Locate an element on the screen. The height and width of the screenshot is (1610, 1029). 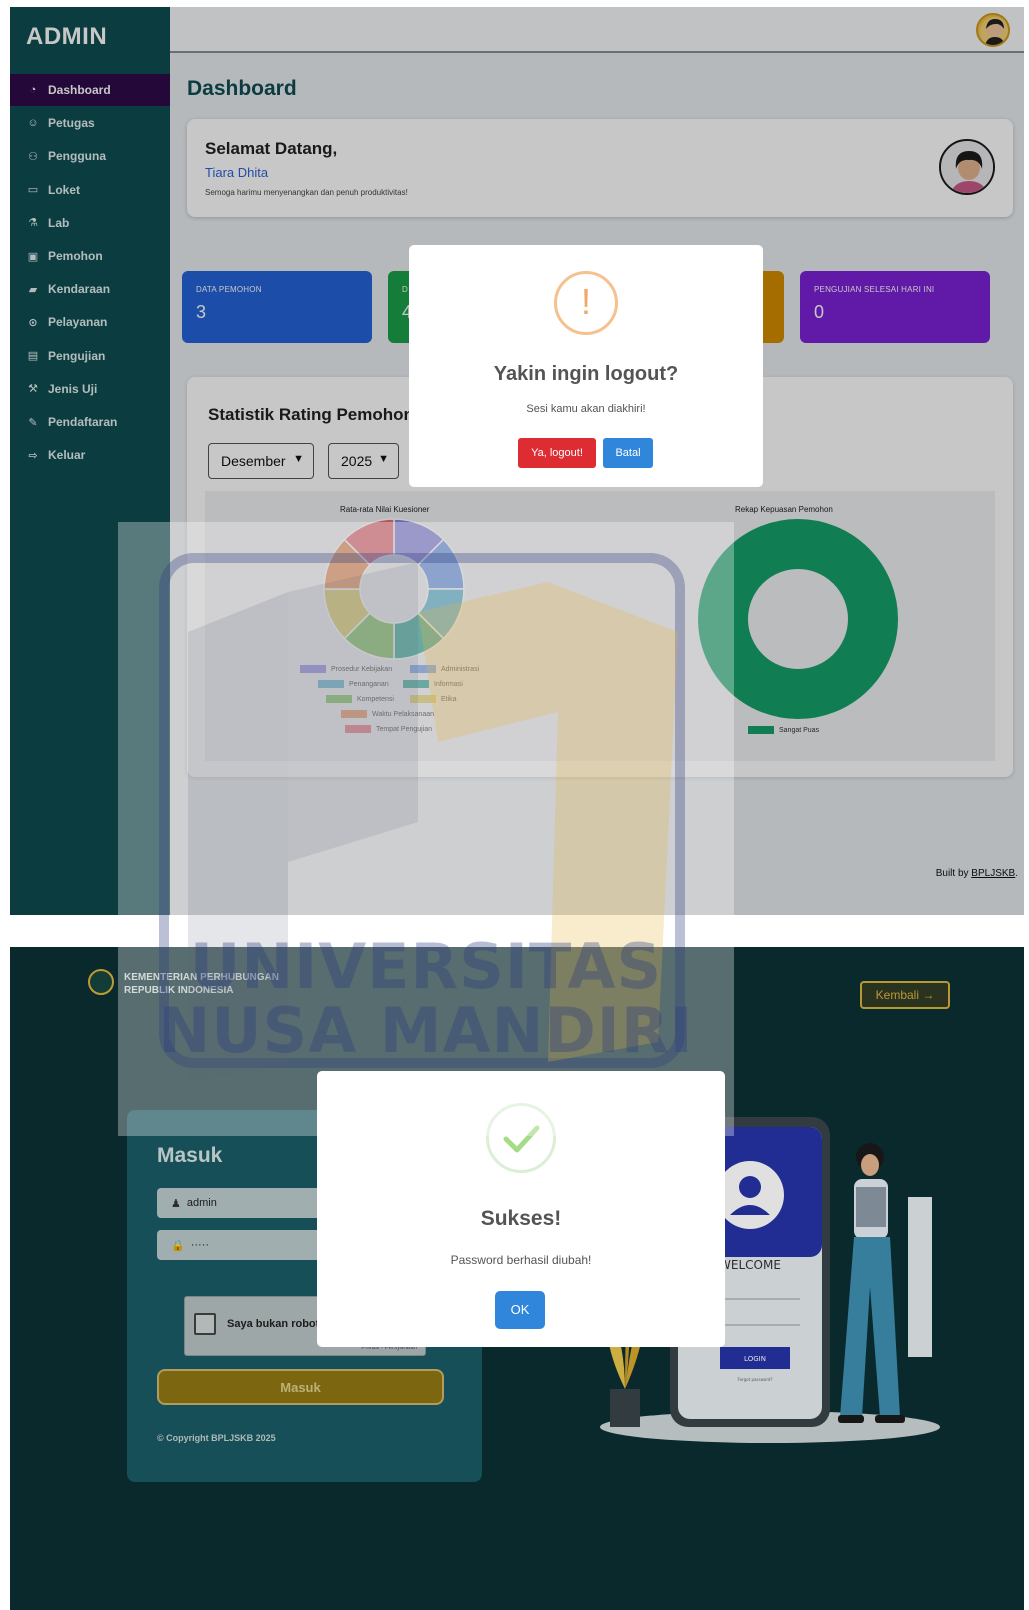
success-dialog-text: Password berhasil diubah! is located at coordinates (521, 1260).